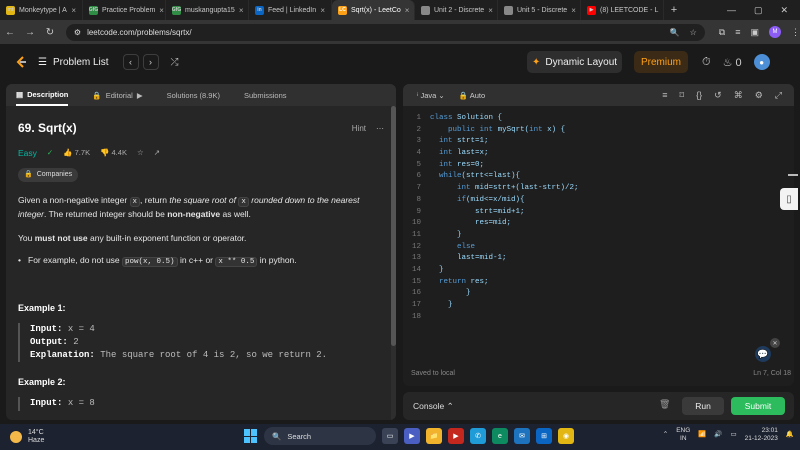 The height and width of the screenshot is (450, 800). Describe the element at coordinates (718, 95) in the screenshot. I see `reset-icon: ↺` at that location.